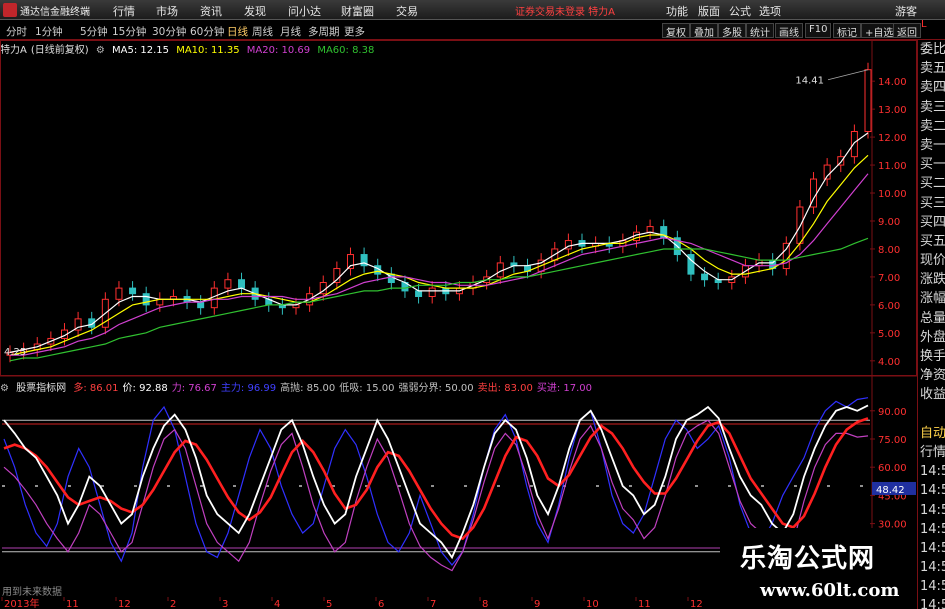  What do you see at coordinates (565, 12) in the screenshot?
I see `login-status: 证券交易未登录 特力A` at bounding box center [565, 12].